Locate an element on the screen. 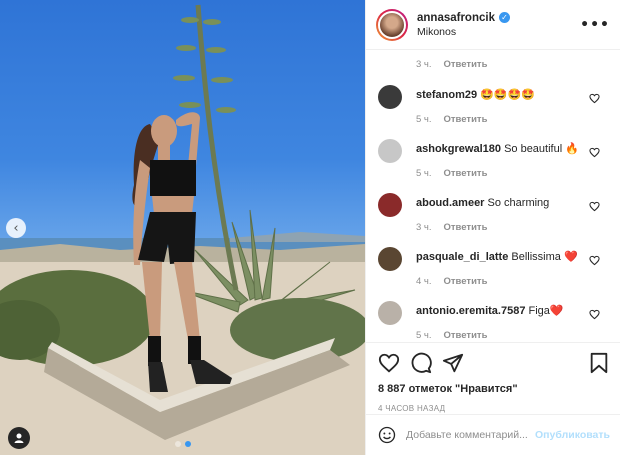 This screenshot has height=455, width=620. verified-badge-icon: ✓ is located at coordinates (504, 17).